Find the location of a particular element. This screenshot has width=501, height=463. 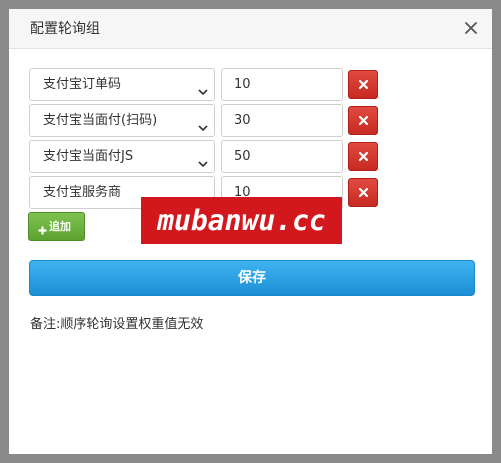

channel-select-value: 支付宝订单码 is located at coordinates (82, 84).